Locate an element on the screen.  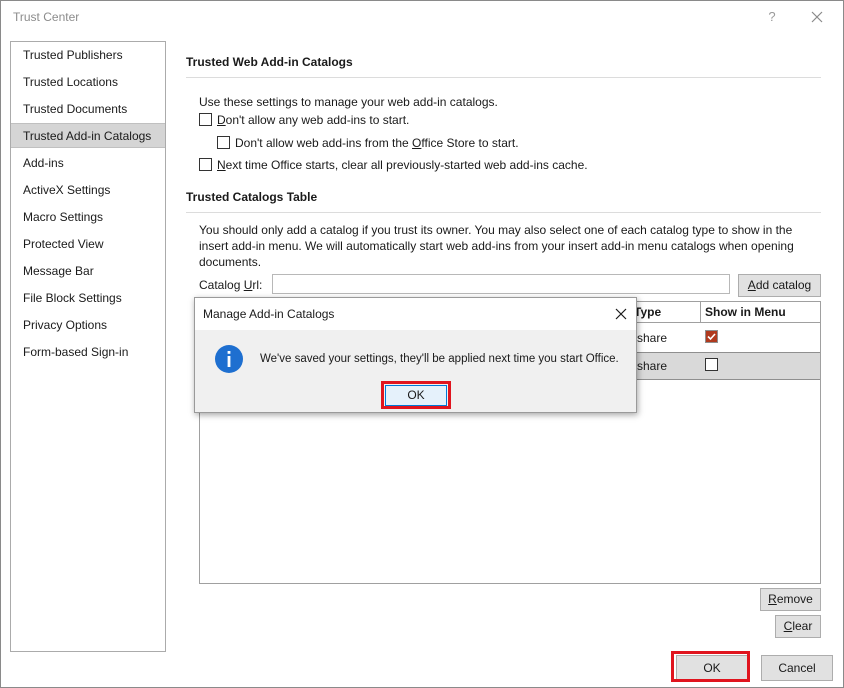
add-catalog-button: Add catalog is located at coordinates (779, 285).